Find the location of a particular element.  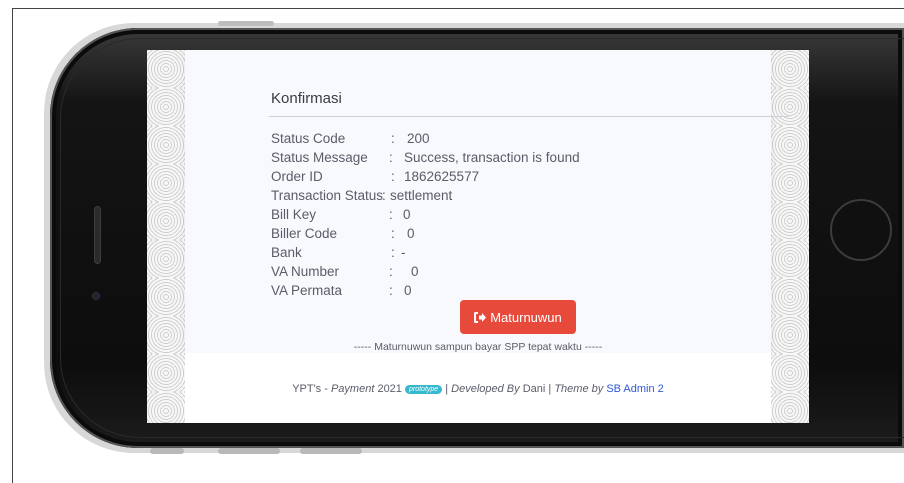

sb-admin-link: SB Admin 2 is located at coordinates (634, 389).